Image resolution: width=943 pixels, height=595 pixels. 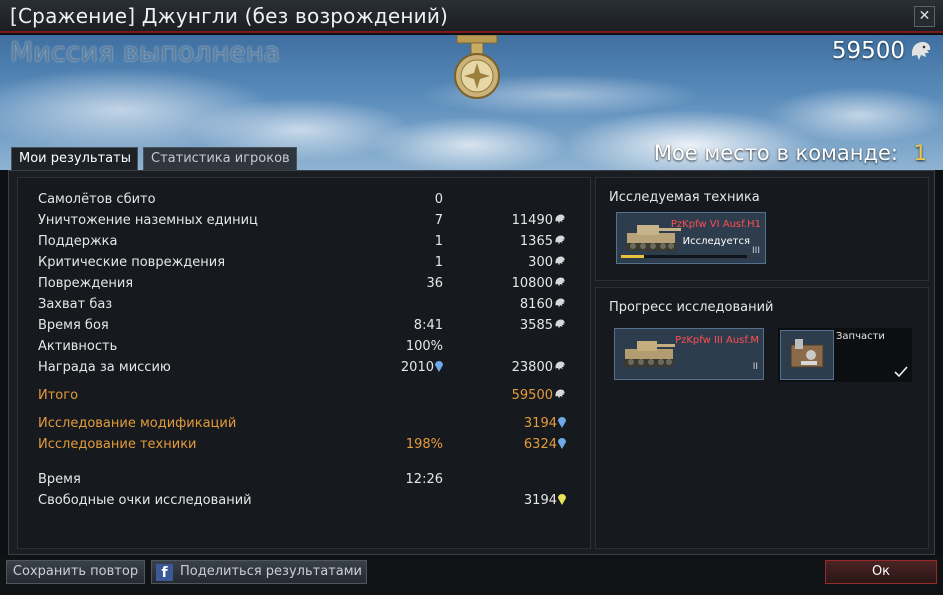 What do you see at coordinates (471, 16) in the screenshot?
I see `title-bar: [Сражение] Джунгли (без возрождений) ✕` at bounding box center [471, 16].